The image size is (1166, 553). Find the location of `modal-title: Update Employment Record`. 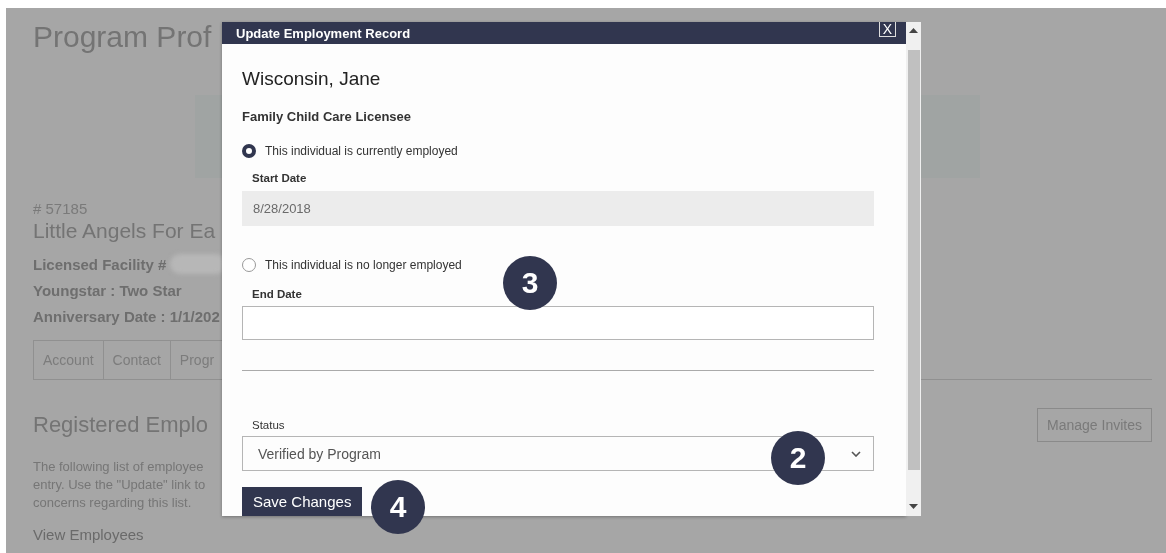

modal-title: Update Employment Record is located at coordinates (323, 33).